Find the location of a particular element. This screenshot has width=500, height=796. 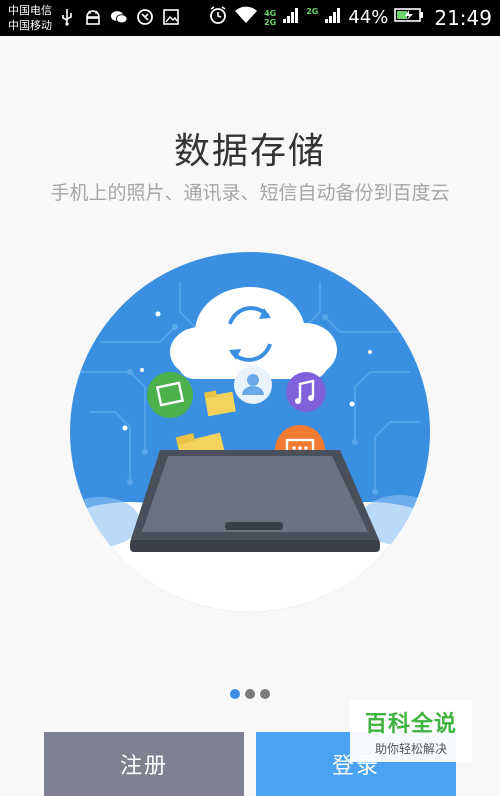

page-indicator is located at coordinates (250, 694).